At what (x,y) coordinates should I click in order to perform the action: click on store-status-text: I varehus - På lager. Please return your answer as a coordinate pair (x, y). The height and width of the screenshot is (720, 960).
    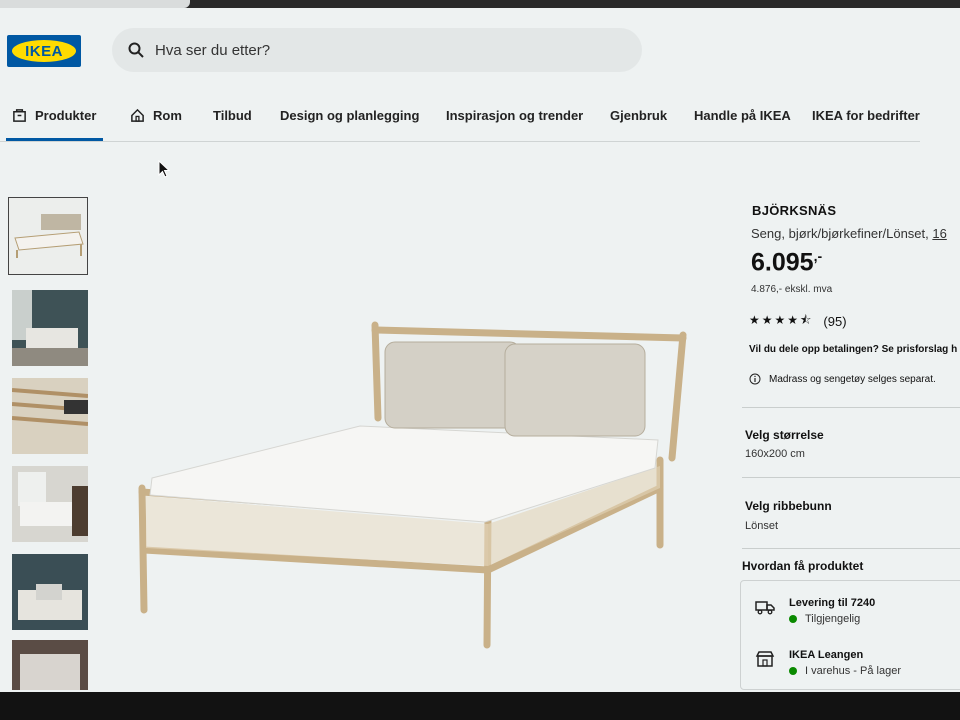
    Looking at the image, I should click on (853, 671).